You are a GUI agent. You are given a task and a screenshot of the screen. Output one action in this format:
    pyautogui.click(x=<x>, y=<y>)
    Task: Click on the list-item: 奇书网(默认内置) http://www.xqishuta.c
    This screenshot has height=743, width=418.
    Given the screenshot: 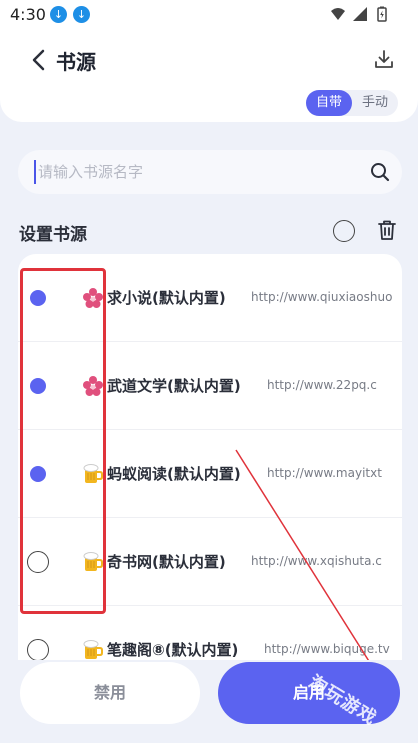 What is the action you would take?
    pyautogui.click(x=210, y=562)
    